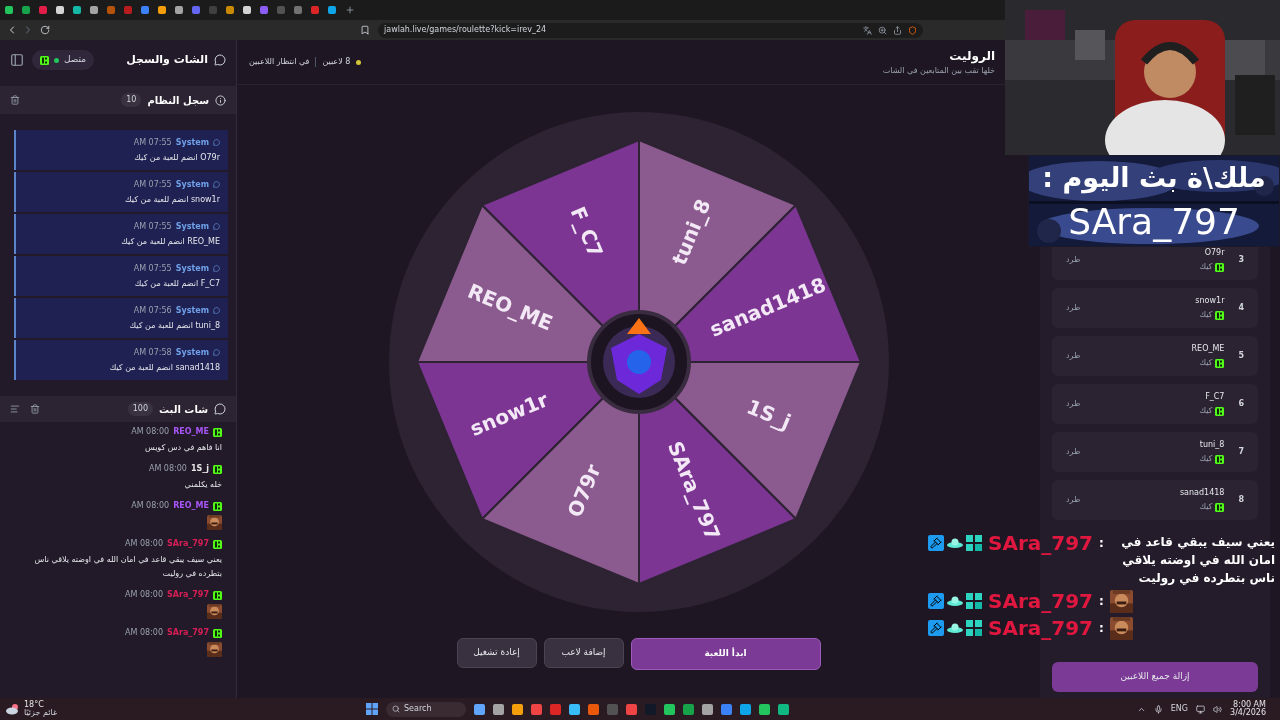  What do you see at coordinates (174, 325) in the screenshot?
I see `log-text: tuni_8 انضم للعبة من كيك` at bounding box center [174, 325].